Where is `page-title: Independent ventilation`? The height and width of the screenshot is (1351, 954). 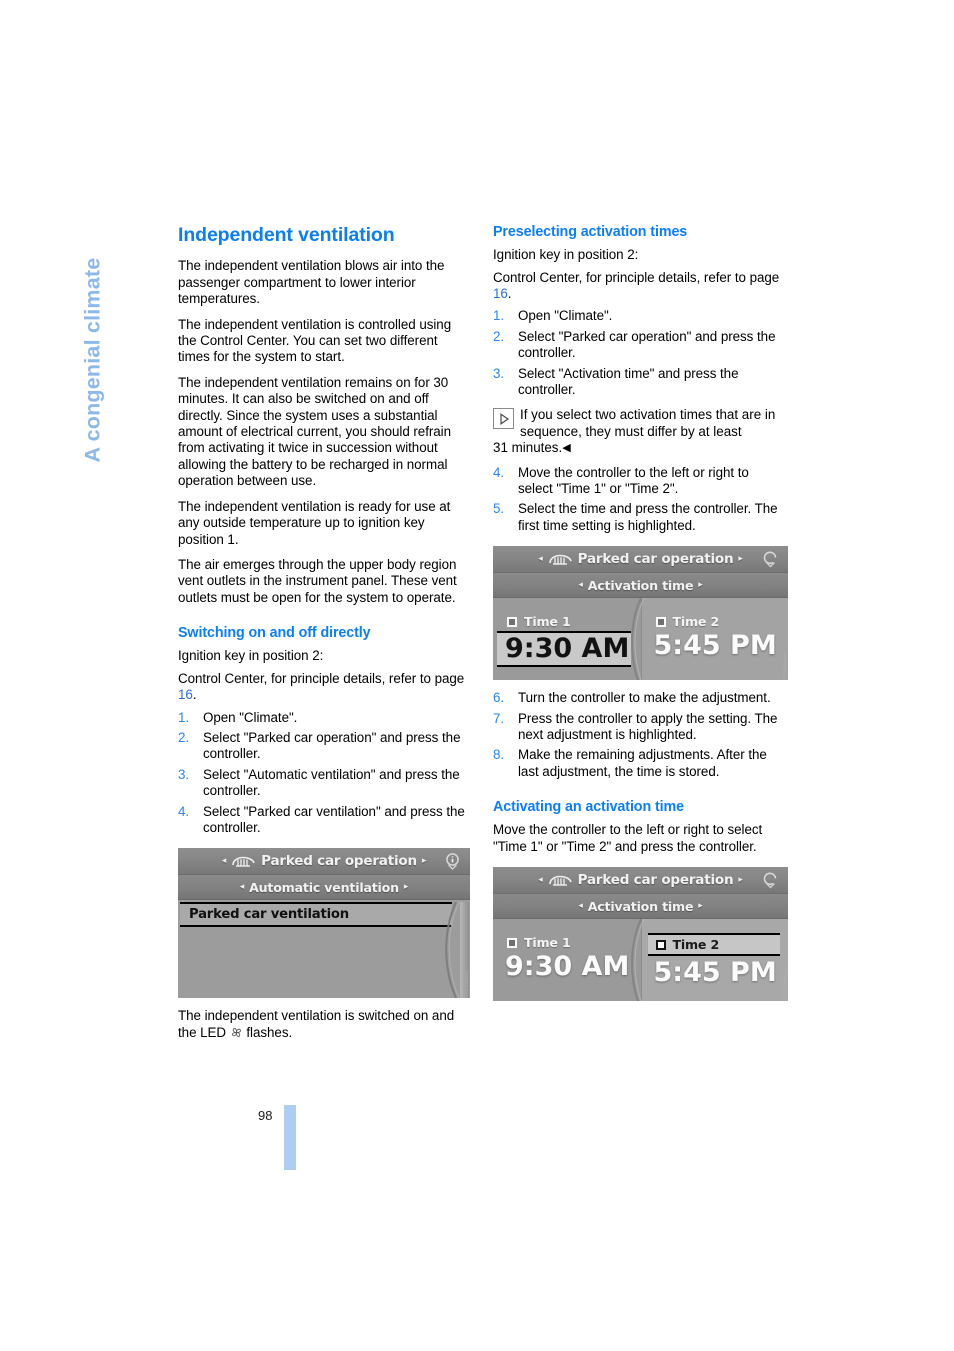 page-title: Independent ventilation is located at coordinates (286, 235).